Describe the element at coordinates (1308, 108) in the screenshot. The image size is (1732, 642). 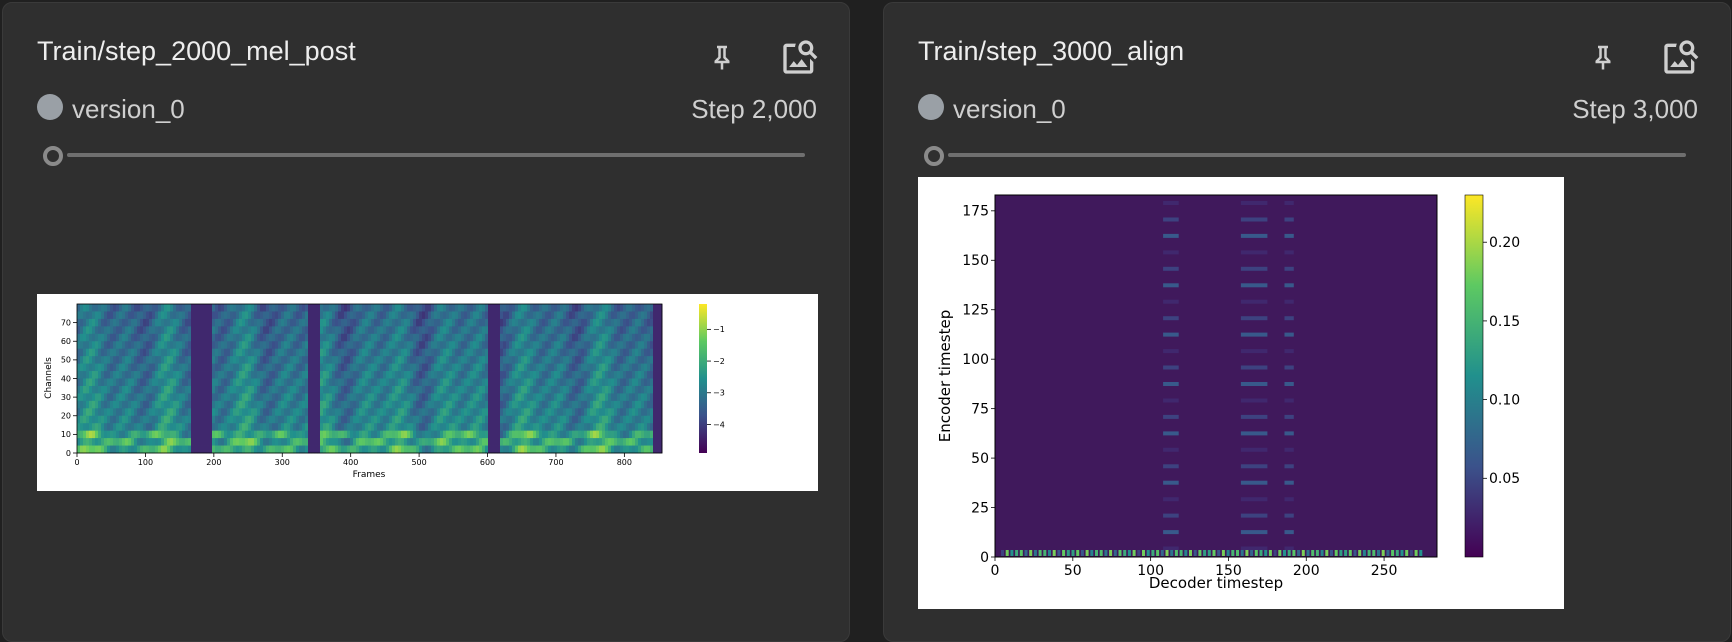
I see `run-row: version_0 Step 3,000` at that location.